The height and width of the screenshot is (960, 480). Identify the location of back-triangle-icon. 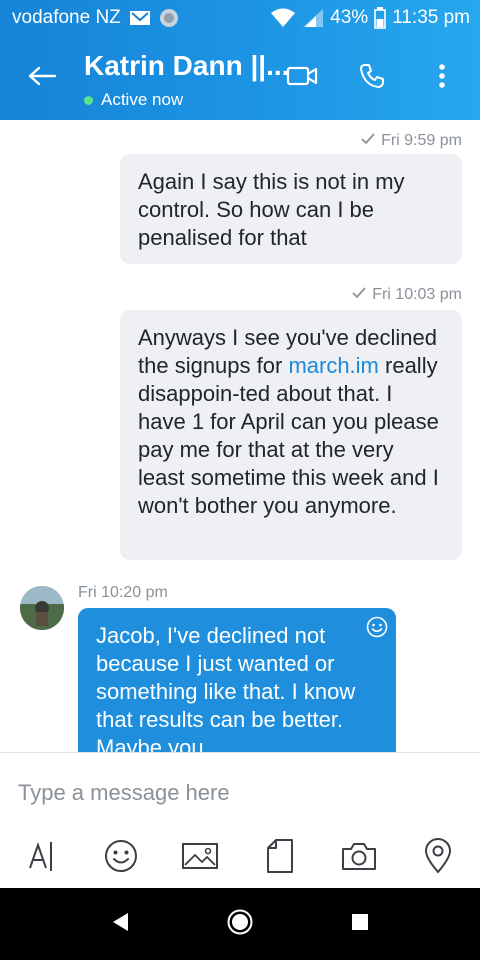
(120, 924).